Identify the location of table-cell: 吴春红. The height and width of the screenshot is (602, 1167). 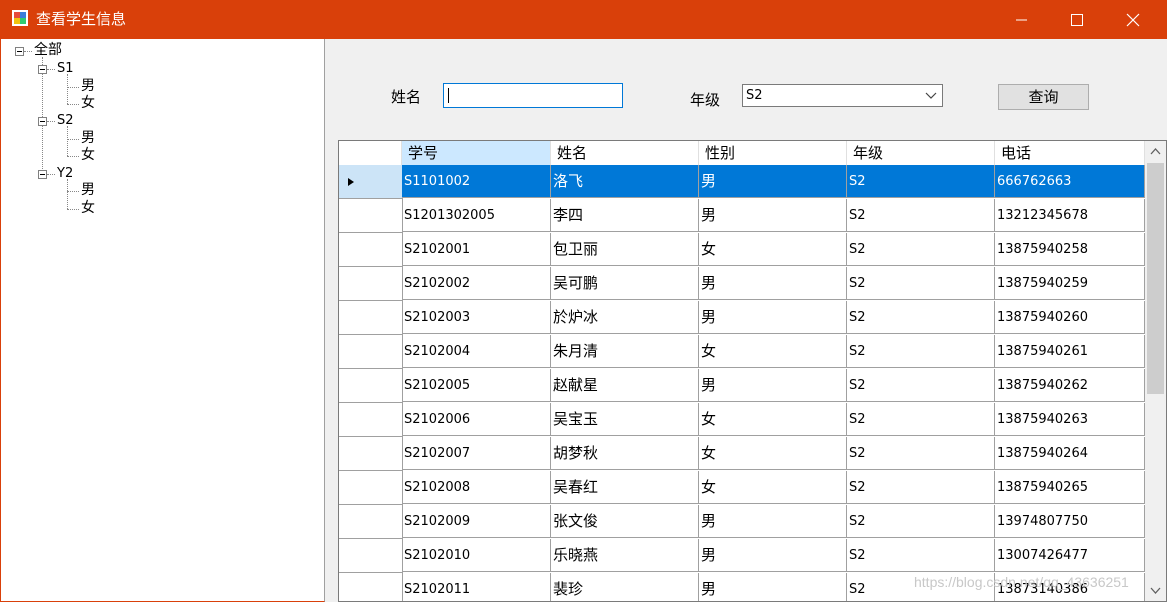
(625, 487).